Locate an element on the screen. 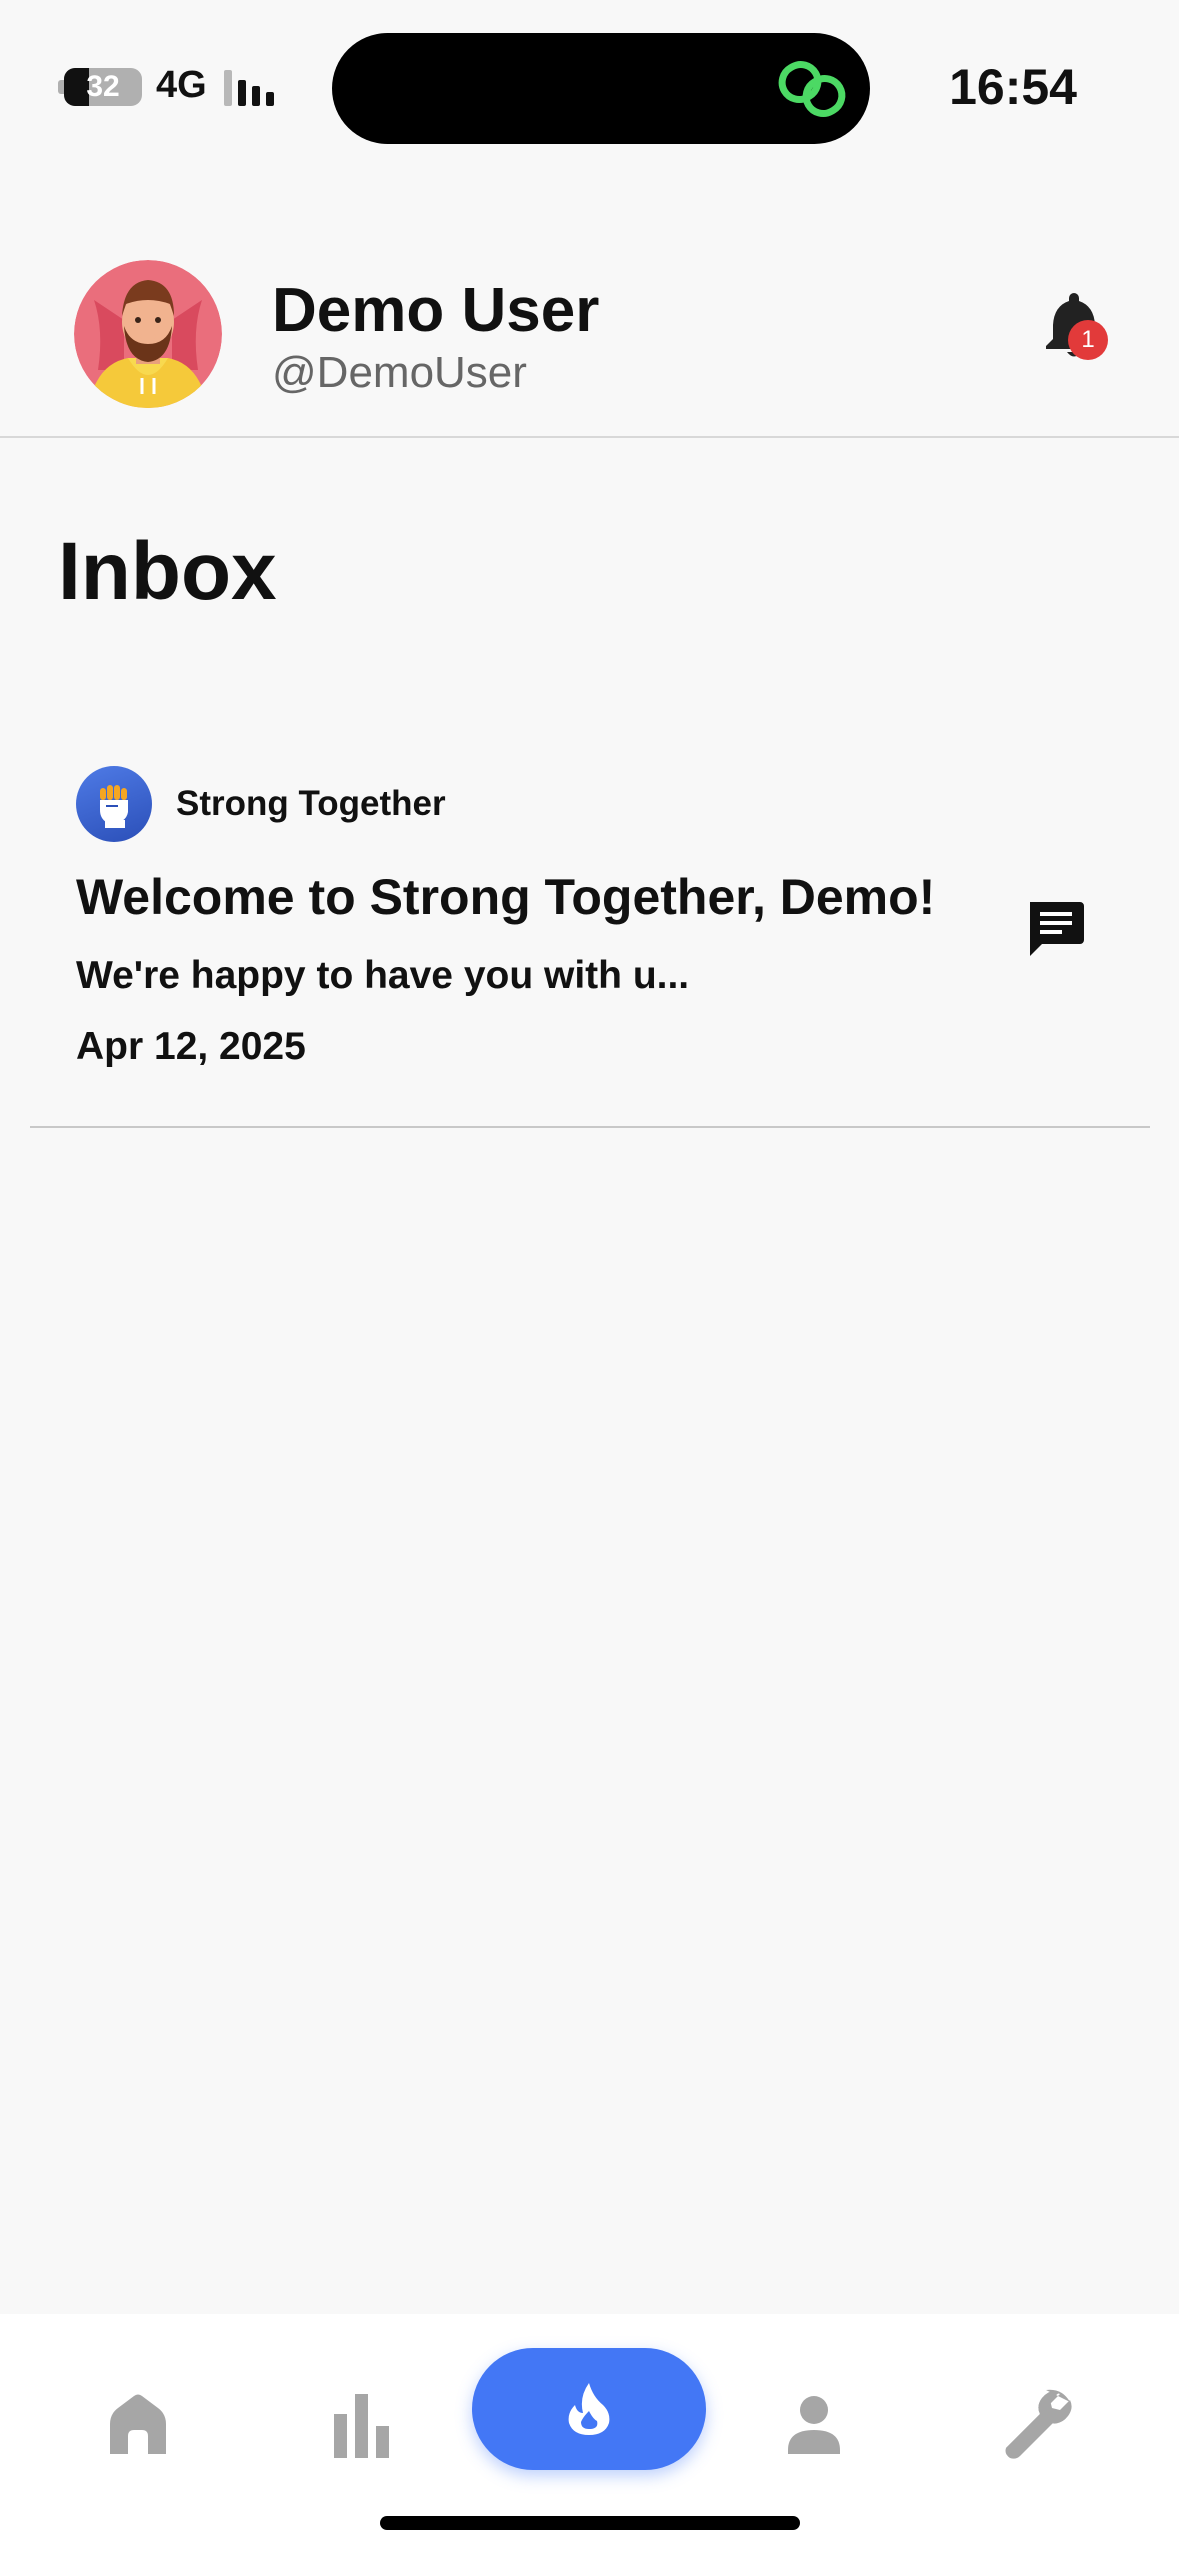  group-logo is located at coordinates (114, 804).